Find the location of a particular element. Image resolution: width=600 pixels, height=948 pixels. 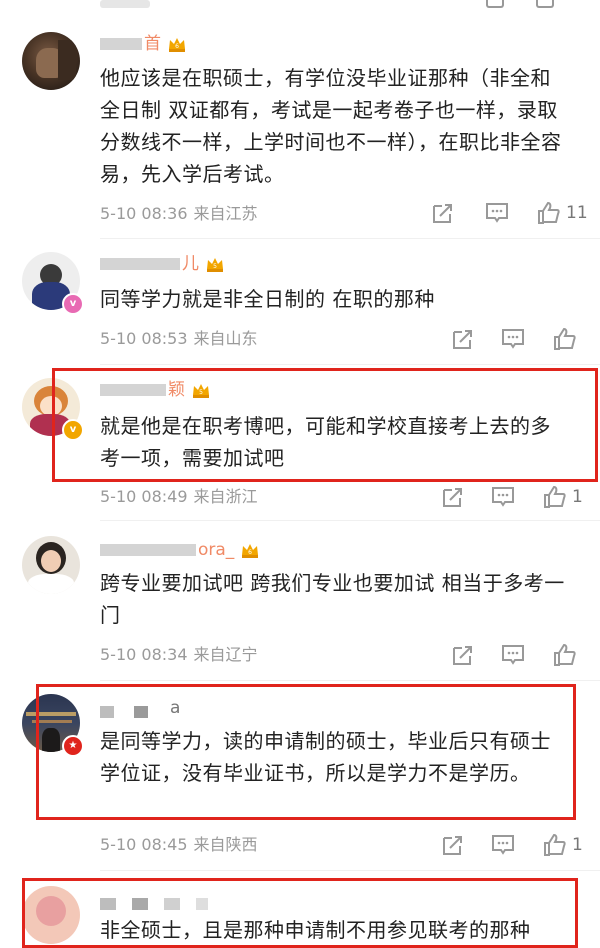

comment-meta: 5-10 08:45 来自陕西 is located at coordinates (179, 845).